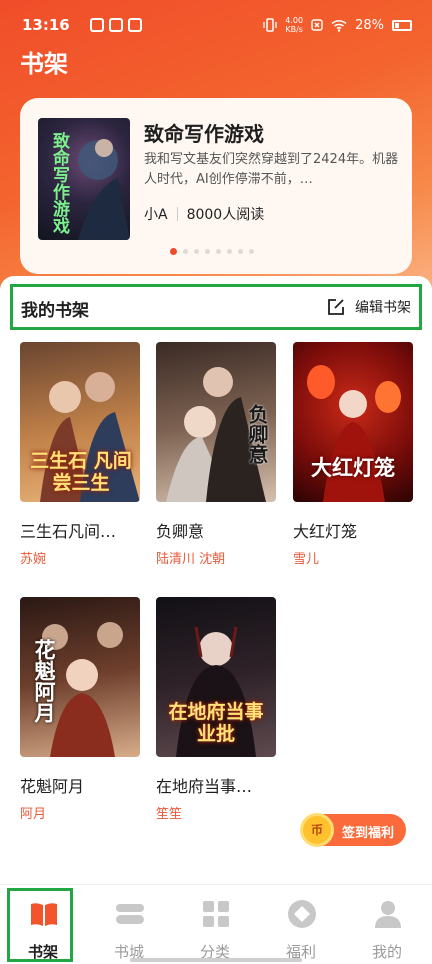 This screenshot has height=964, width=432. Describe the element at coordinates (353, 468) in the screenshot. I see `cover-title: 大红灯笼` at that location.